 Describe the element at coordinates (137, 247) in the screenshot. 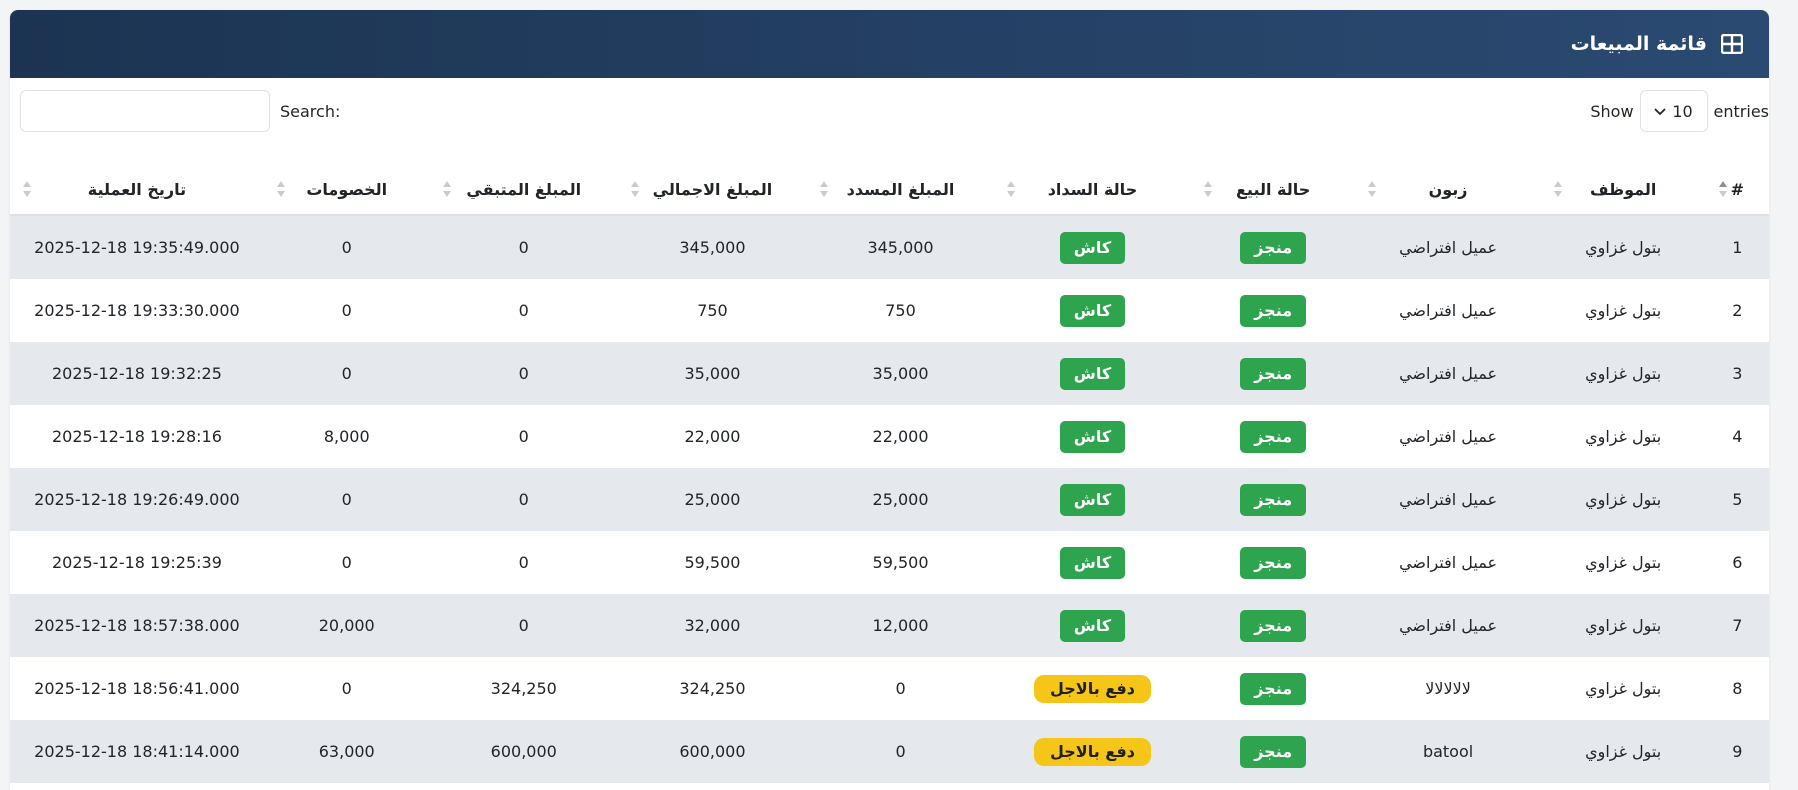

I see `date-text: 2025-12-18 19:35:49.000` at that location.